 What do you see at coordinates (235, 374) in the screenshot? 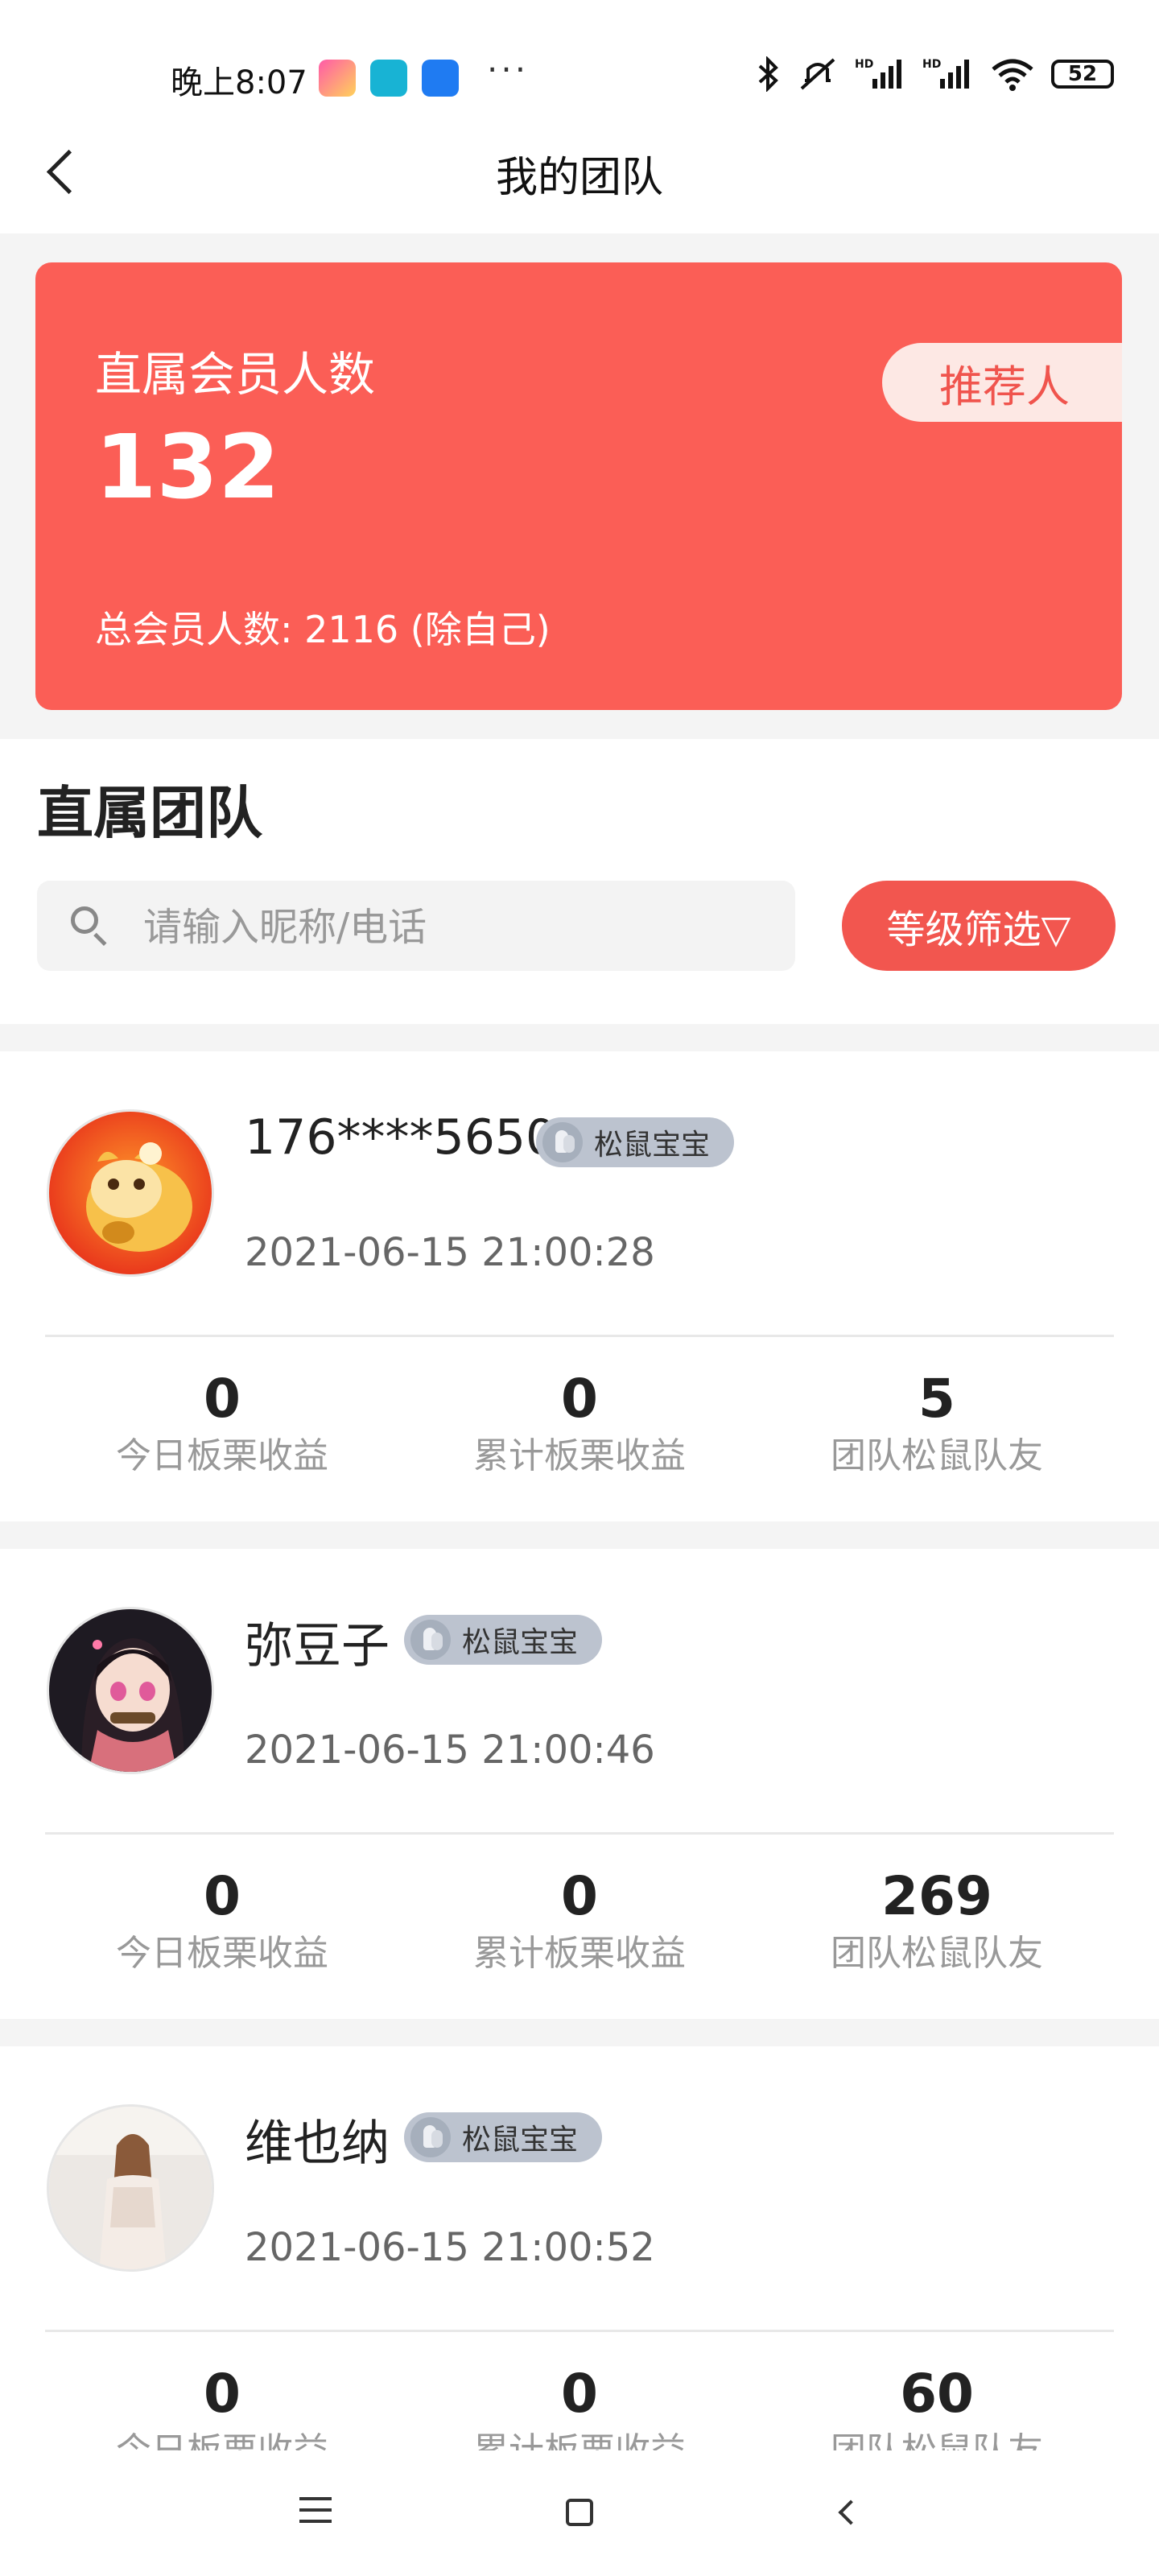
I see `direct-members-label: 直属会员人数` at bounding box center [235, 374].